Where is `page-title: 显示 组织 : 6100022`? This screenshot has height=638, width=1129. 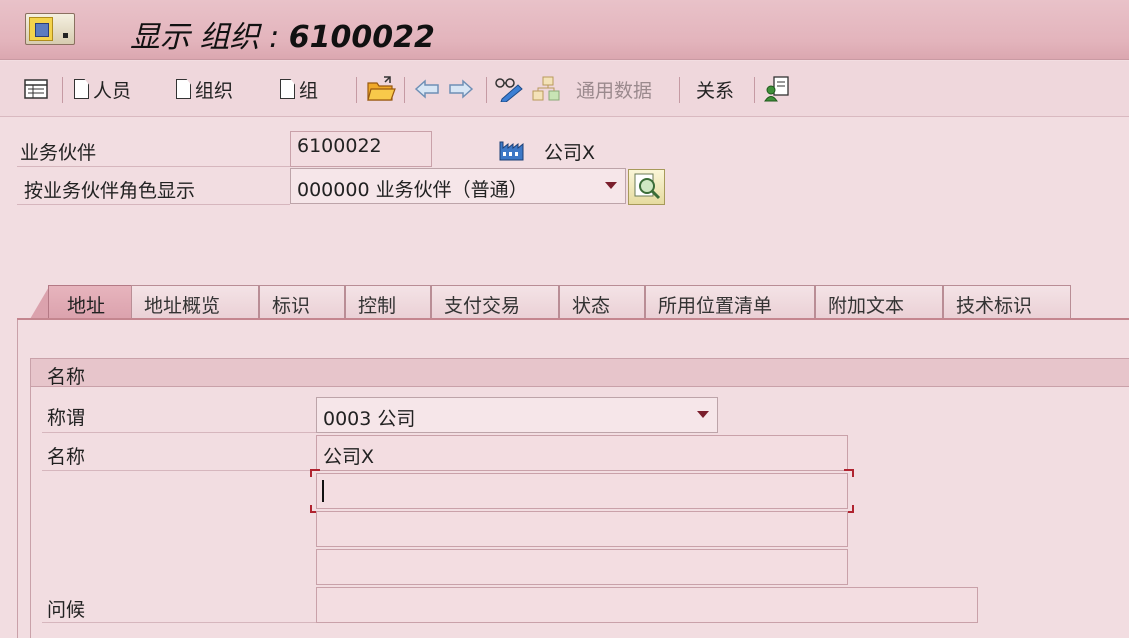
page-title: 显示 组织 : 6100022 is located at coordinates (282, 34).